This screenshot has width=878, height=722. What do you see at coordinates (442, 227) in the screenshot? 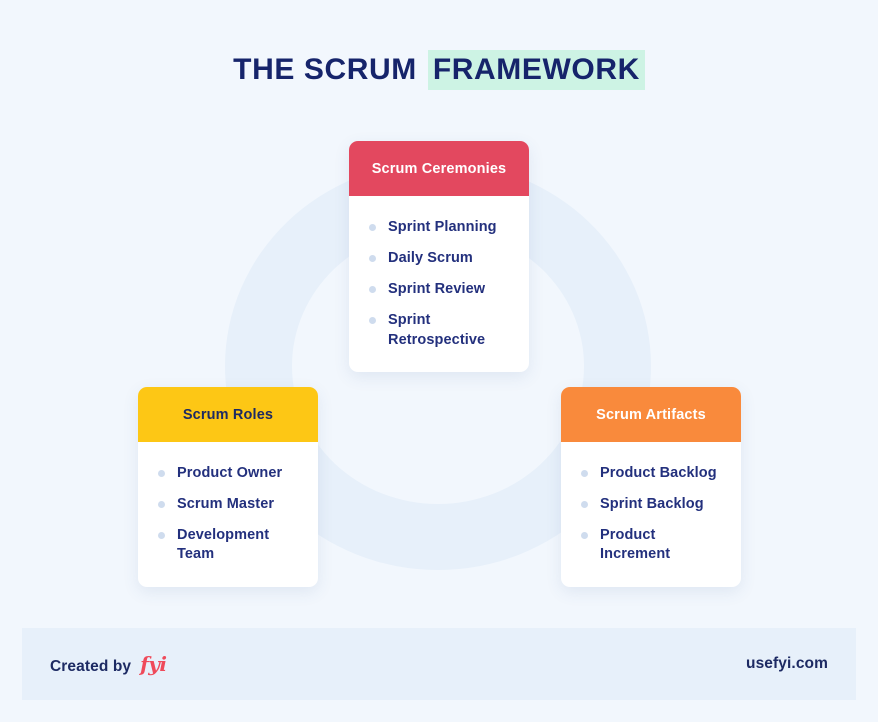
I see `list-item-label: Sprint Planning` at bounding box center [442, 227].